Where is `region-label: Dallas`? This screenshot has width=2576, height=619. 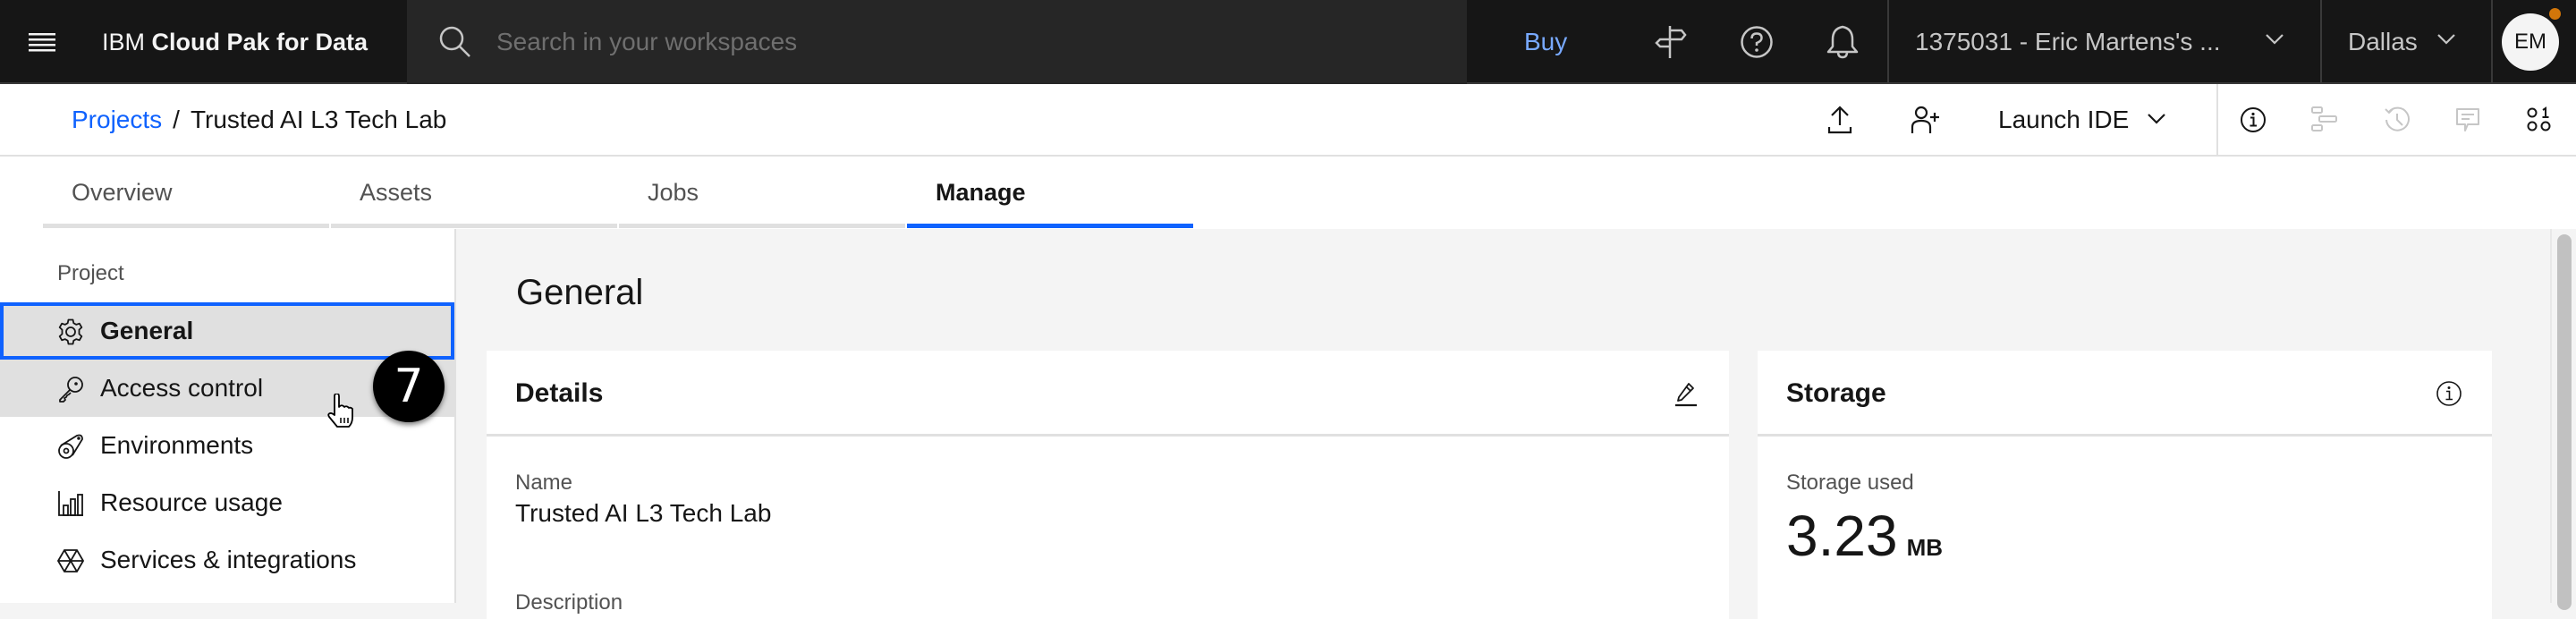
region-label: Dallas is located at coordinates (2383, 41).